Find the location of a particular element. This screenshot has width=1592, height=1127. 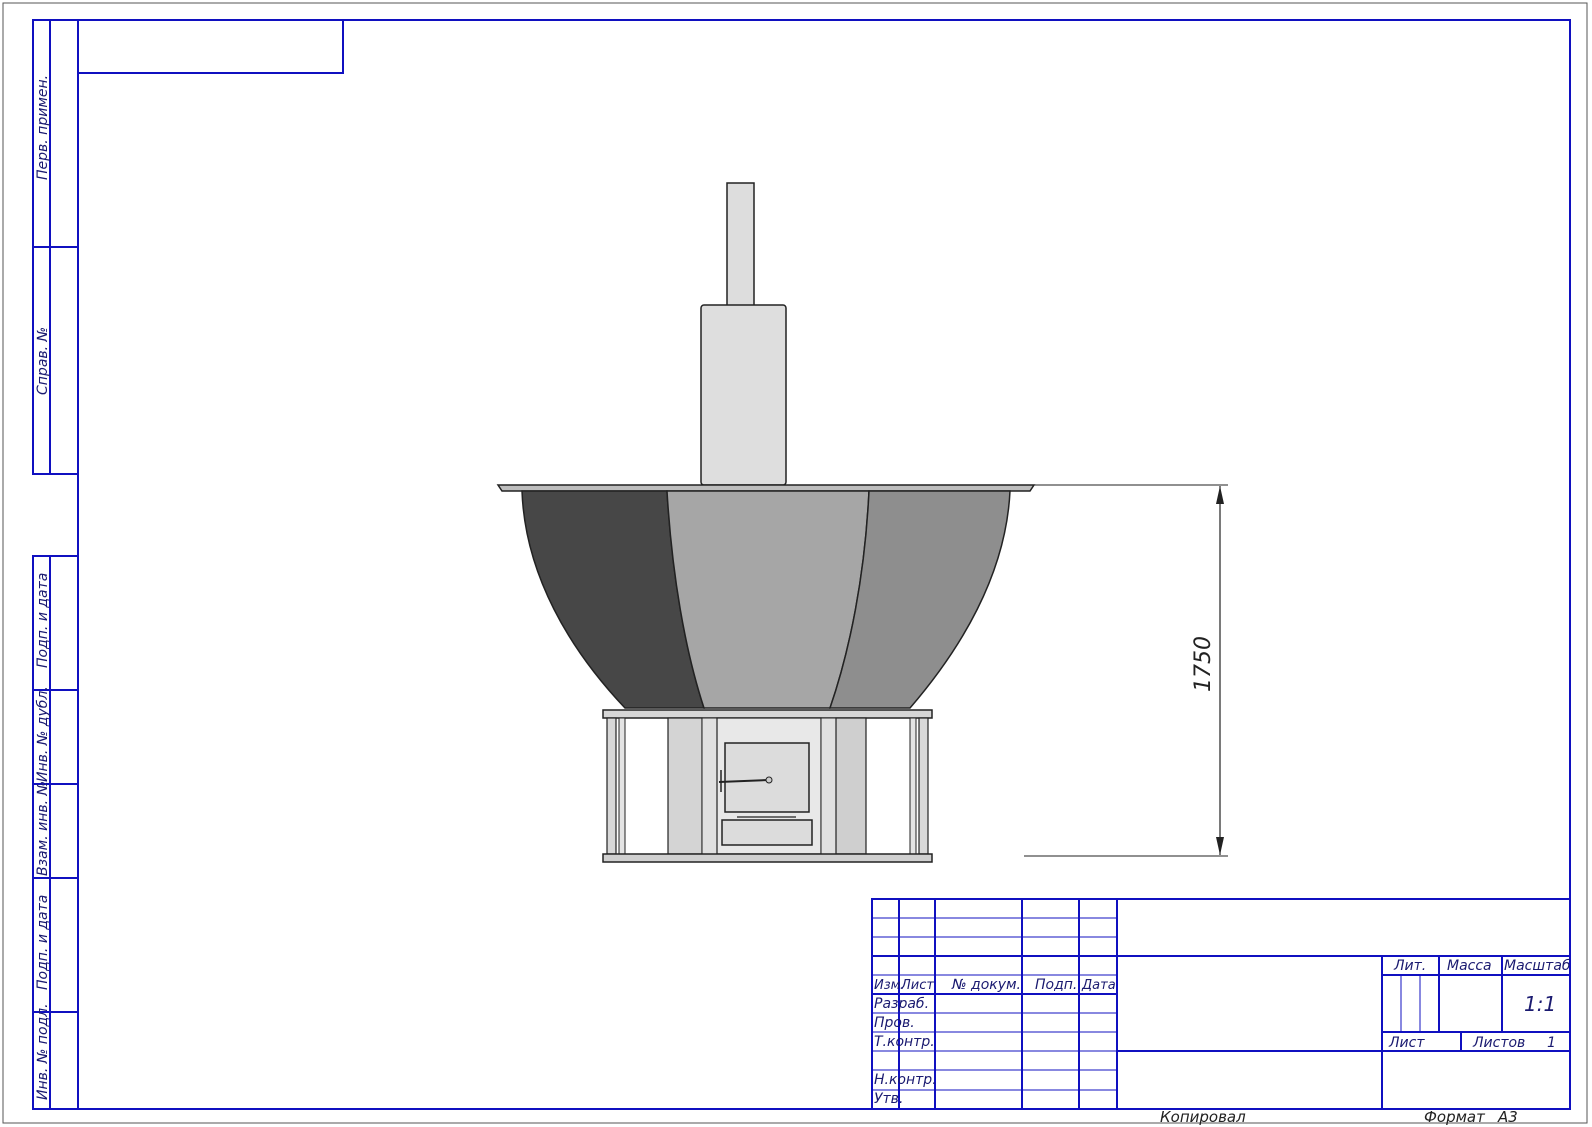

base-leg-left-inner is located at coordinates (622, 786).